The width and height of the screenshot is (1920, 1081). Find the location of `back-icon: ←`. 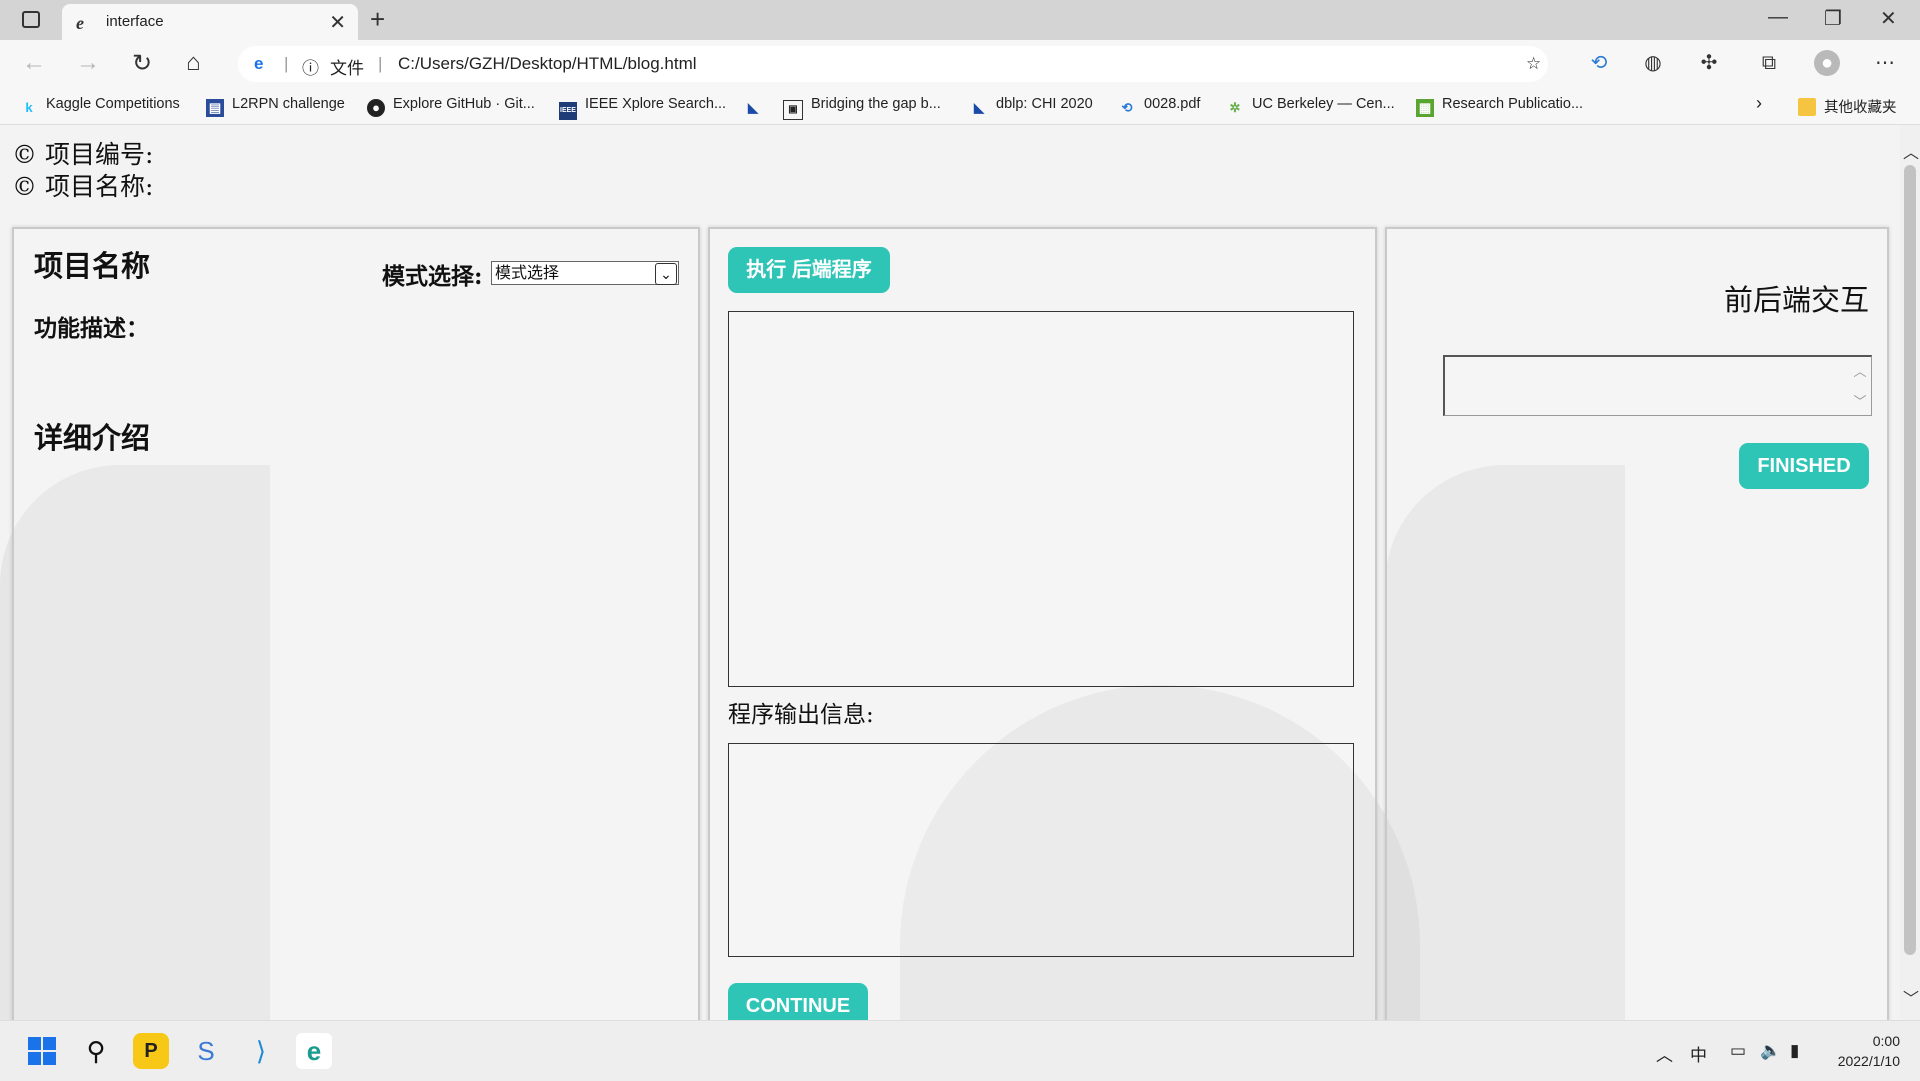

back-icon: ← is located at coordinates (34, 63).